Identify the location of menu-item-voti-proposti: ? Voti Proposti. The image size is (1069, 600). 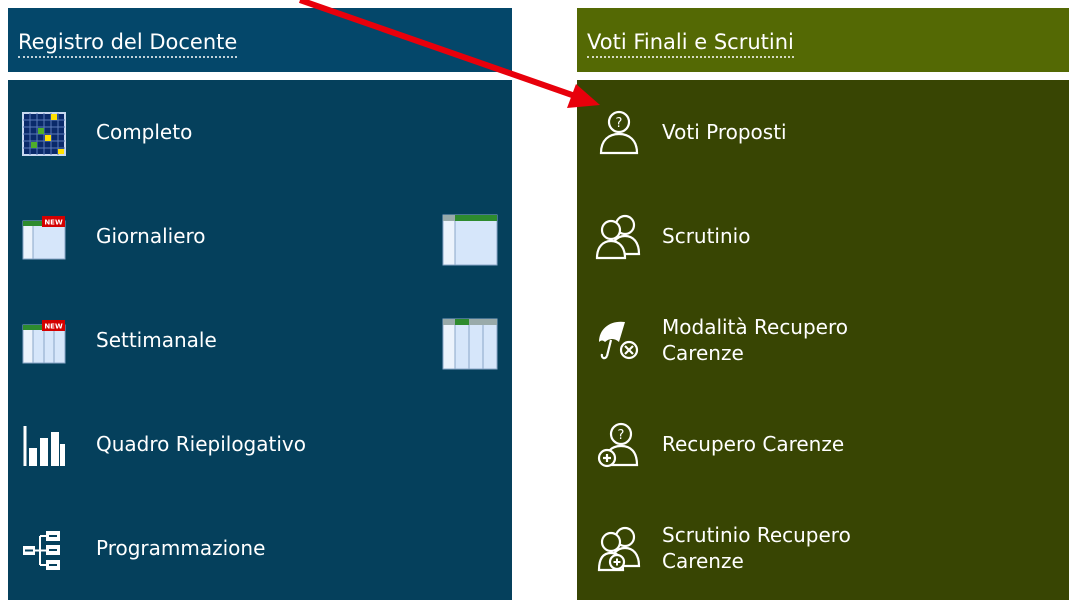
(823, 132).